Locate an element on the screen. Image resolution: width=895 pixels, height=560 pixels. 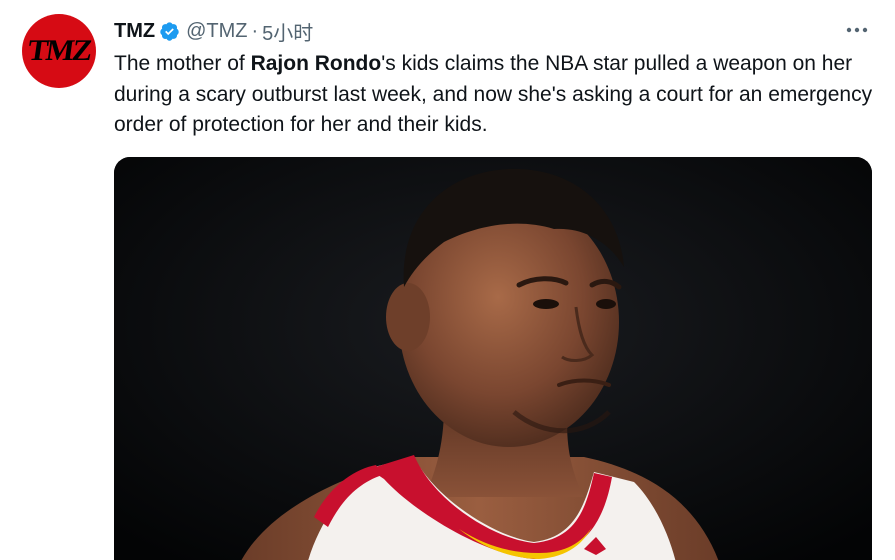
avatar-logo-text: TMZ is located at coordinates (59, 50).